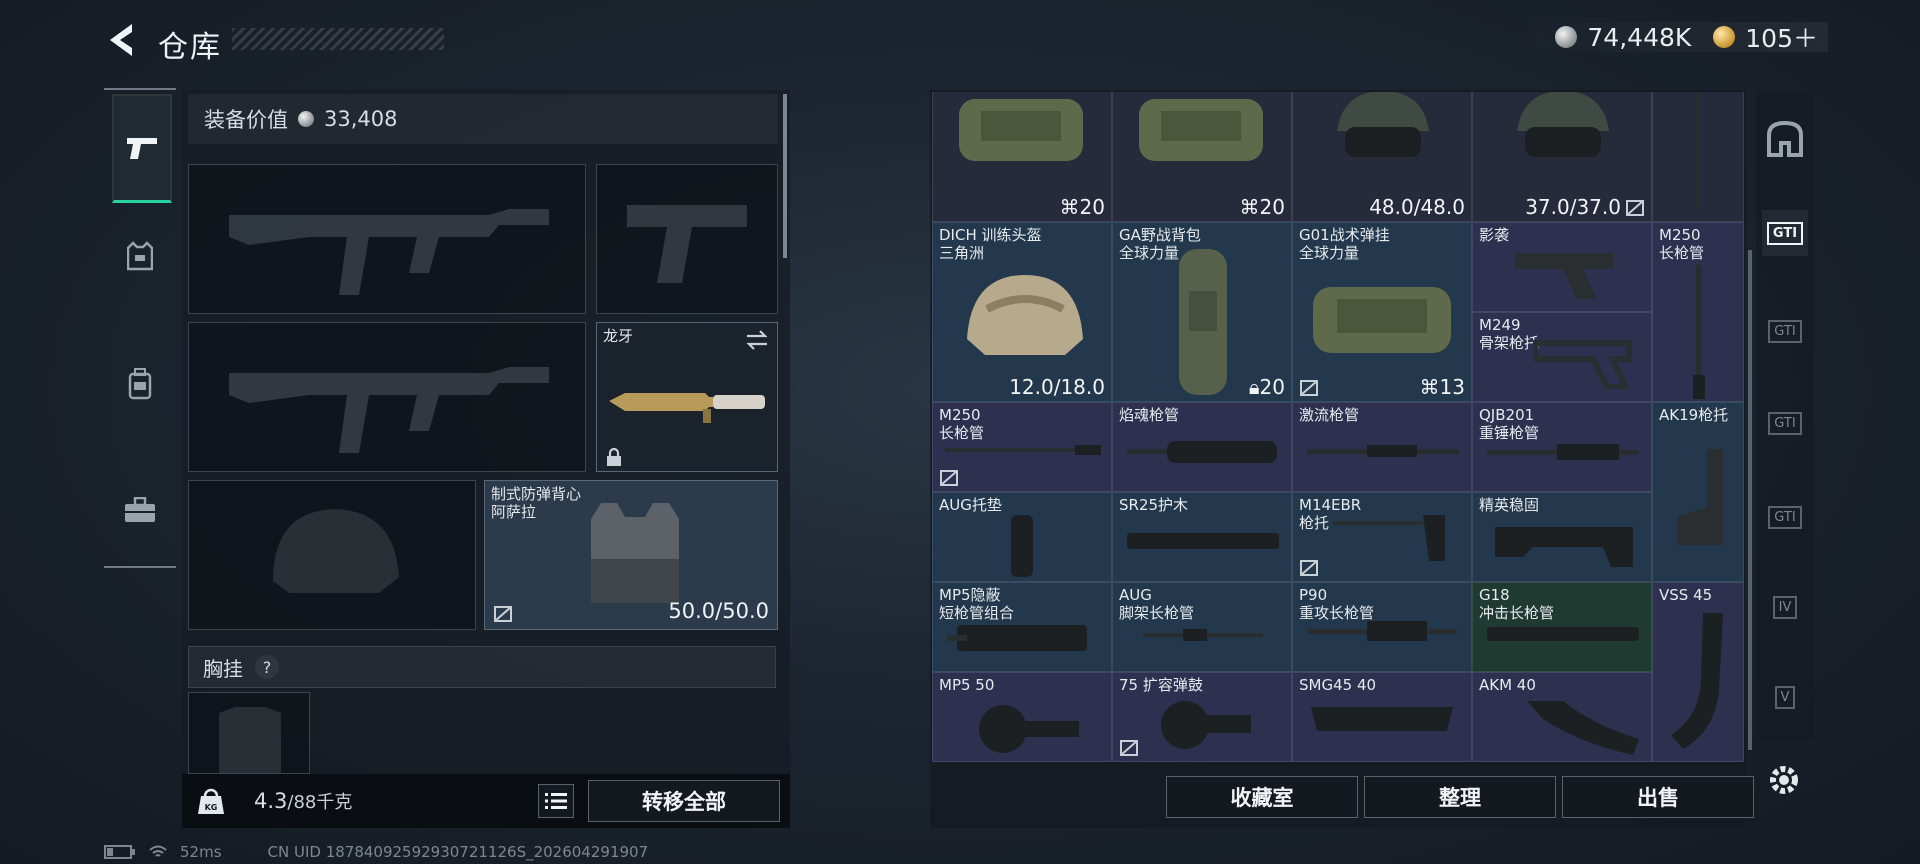 This screenshot has width=1920, height=864. I want to click on melee-slot: 龙牙, so click(687, 397).